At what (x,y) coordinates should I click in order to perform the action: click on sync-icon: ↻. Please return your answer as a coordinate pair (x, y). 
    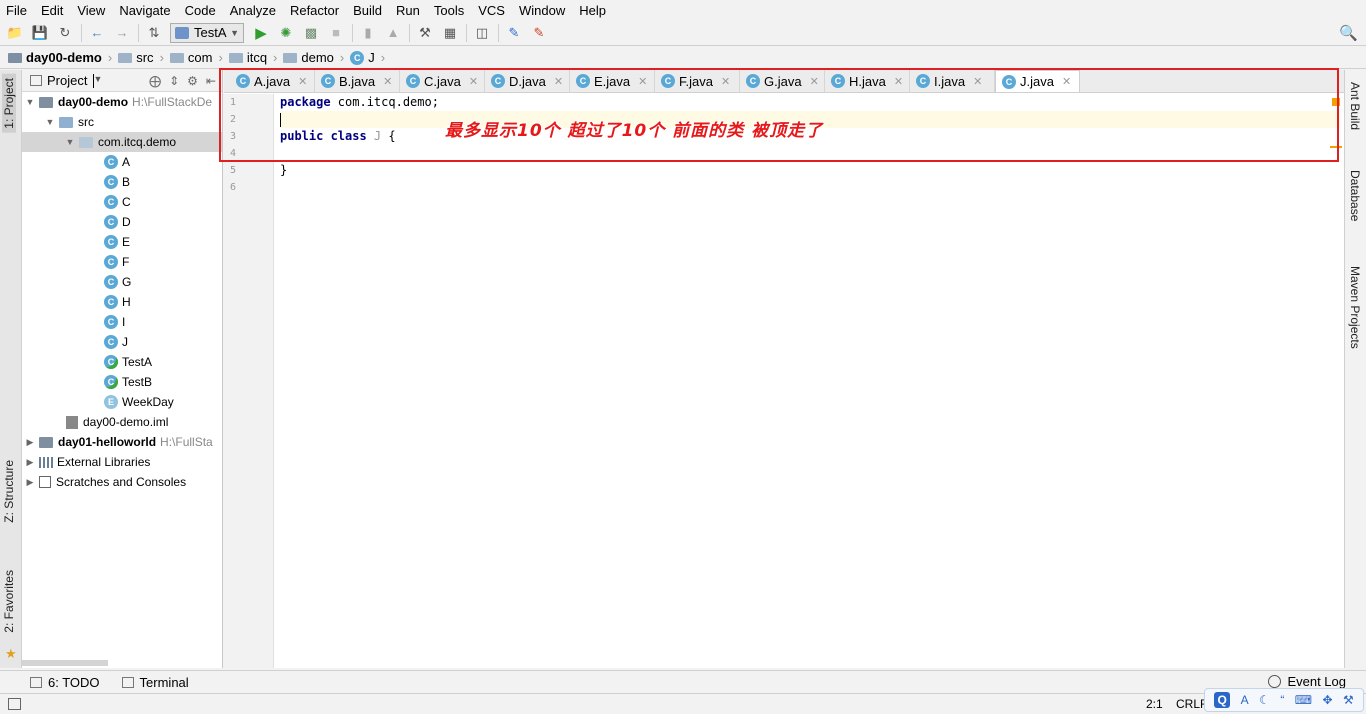
    Looking at the image, I should click on (65, 33).